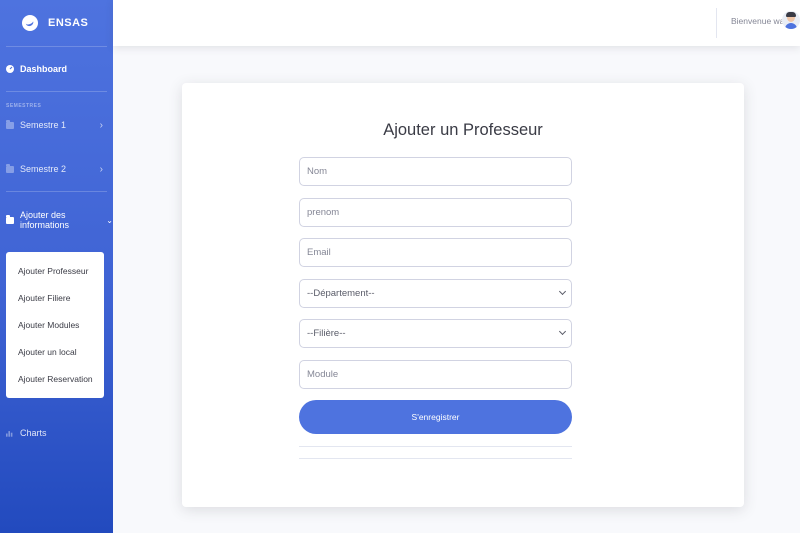 The height and width of the screenshot is (533, 800). Describe the element at coordinates (43, 169) in the screenshot. I see `sidebar-item-label: Semestre 2` at that location.